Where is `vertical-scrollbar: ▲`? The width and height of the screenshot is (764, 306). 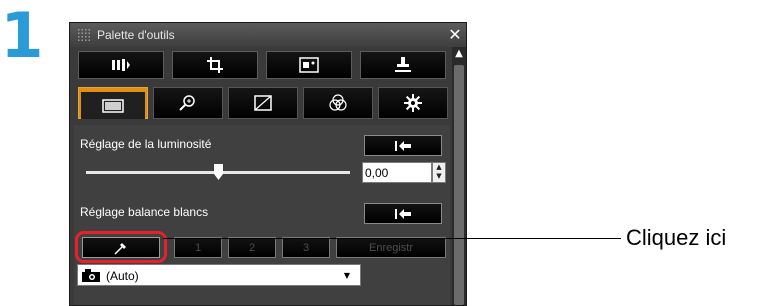 vertical-scrollbar: ▲ is located at coordinates (459, 176).